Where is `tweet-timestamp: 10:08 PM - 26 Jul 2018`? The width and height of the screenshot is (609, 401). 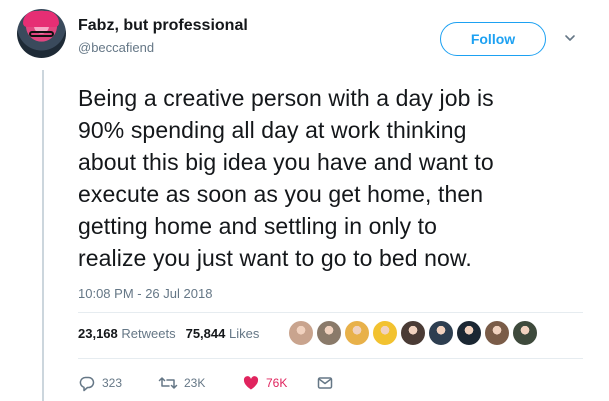
tweet-timestamp: 10:08 PM - 26 Jul 2018 is located at coordinates (145, 293).